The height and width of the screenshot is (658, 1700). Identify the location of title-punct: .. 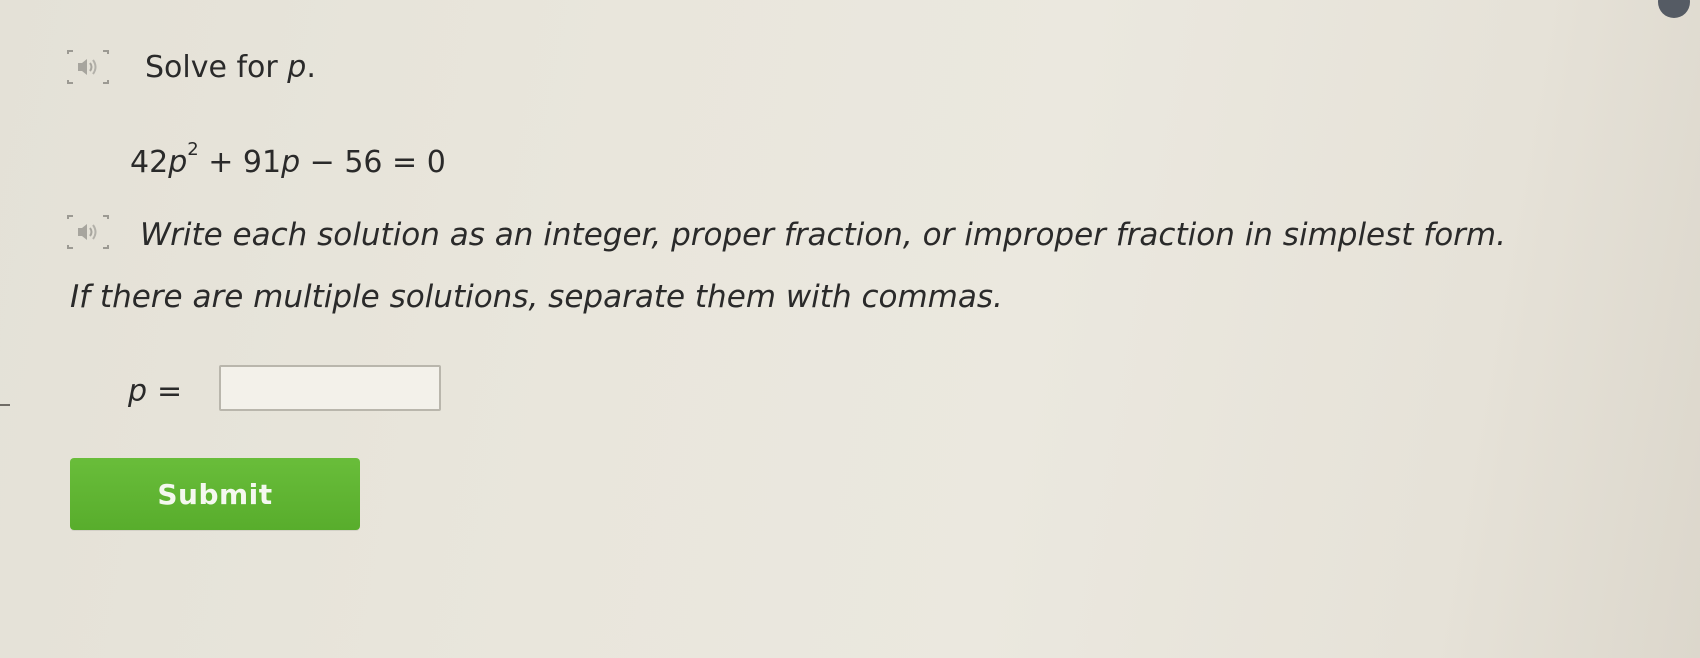
(311, 67).